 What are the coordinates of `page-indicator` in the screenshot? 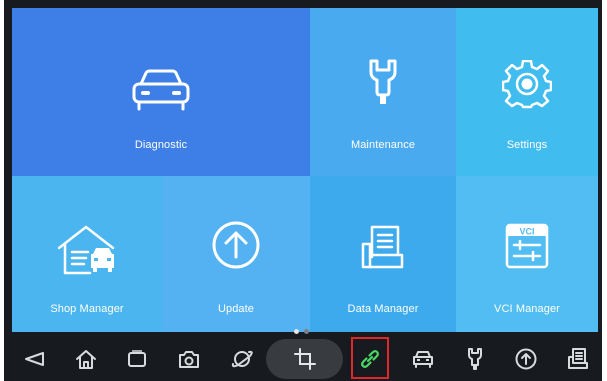 It's located at (301, 331).